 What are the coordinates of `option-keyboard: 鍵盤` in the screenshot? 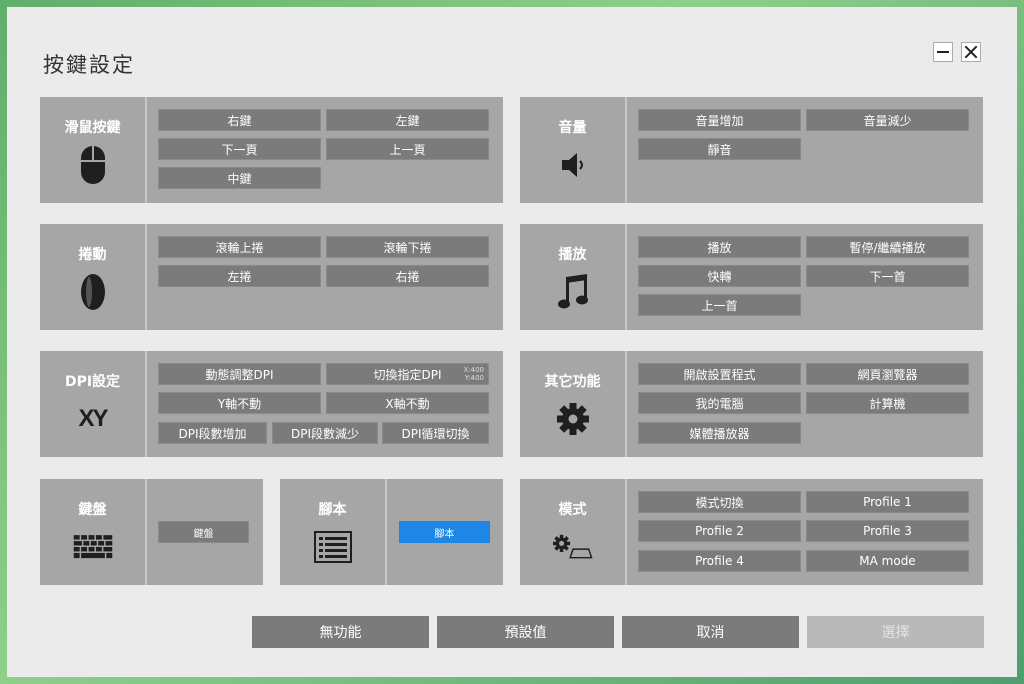 It's located at (203, 532).